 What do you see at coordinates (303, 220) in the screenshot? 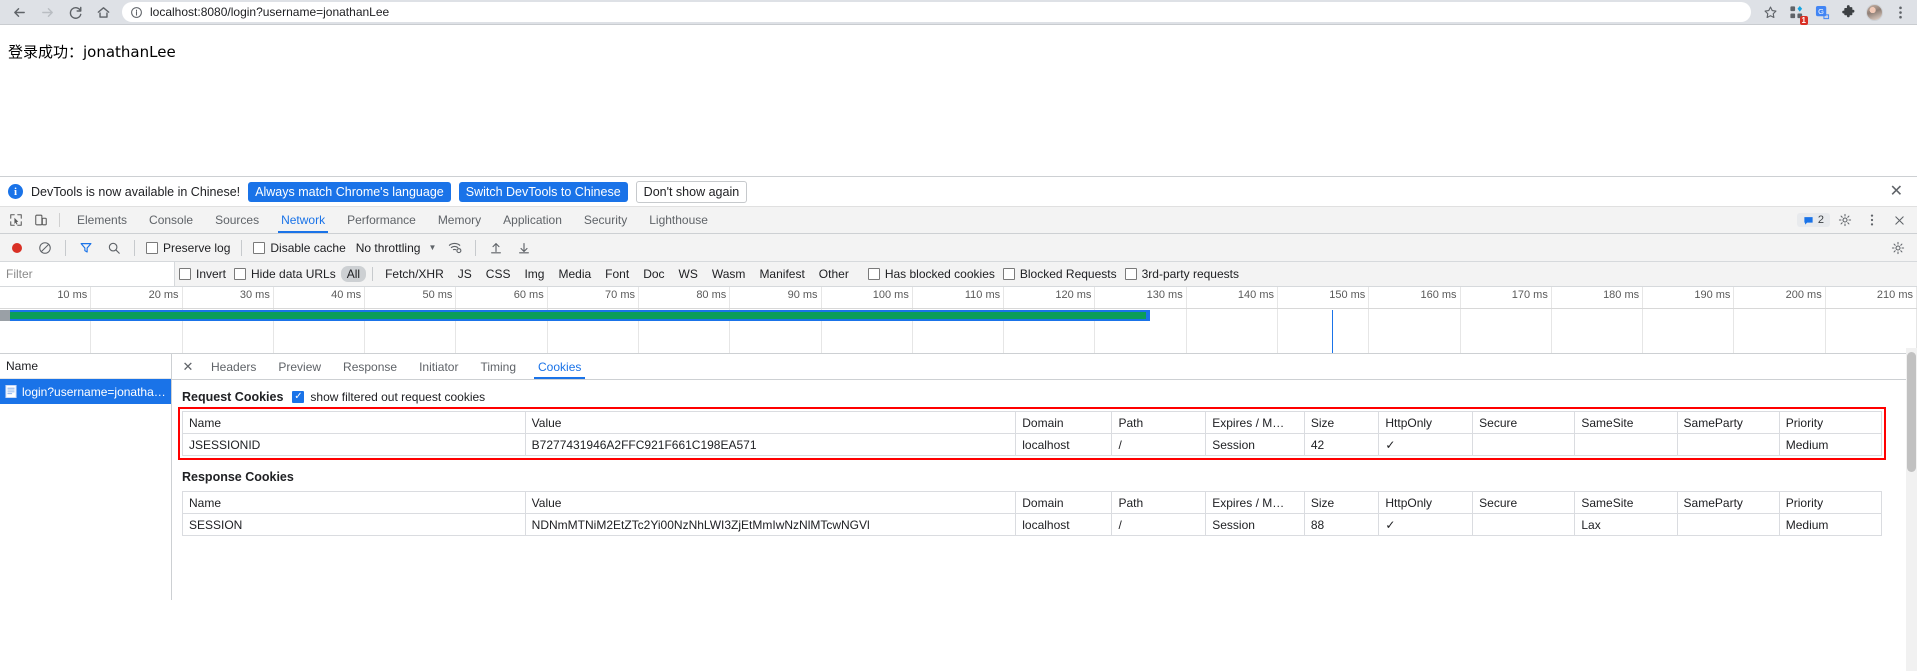
I see `tab-network: Network` at bounding box center [303, 220].